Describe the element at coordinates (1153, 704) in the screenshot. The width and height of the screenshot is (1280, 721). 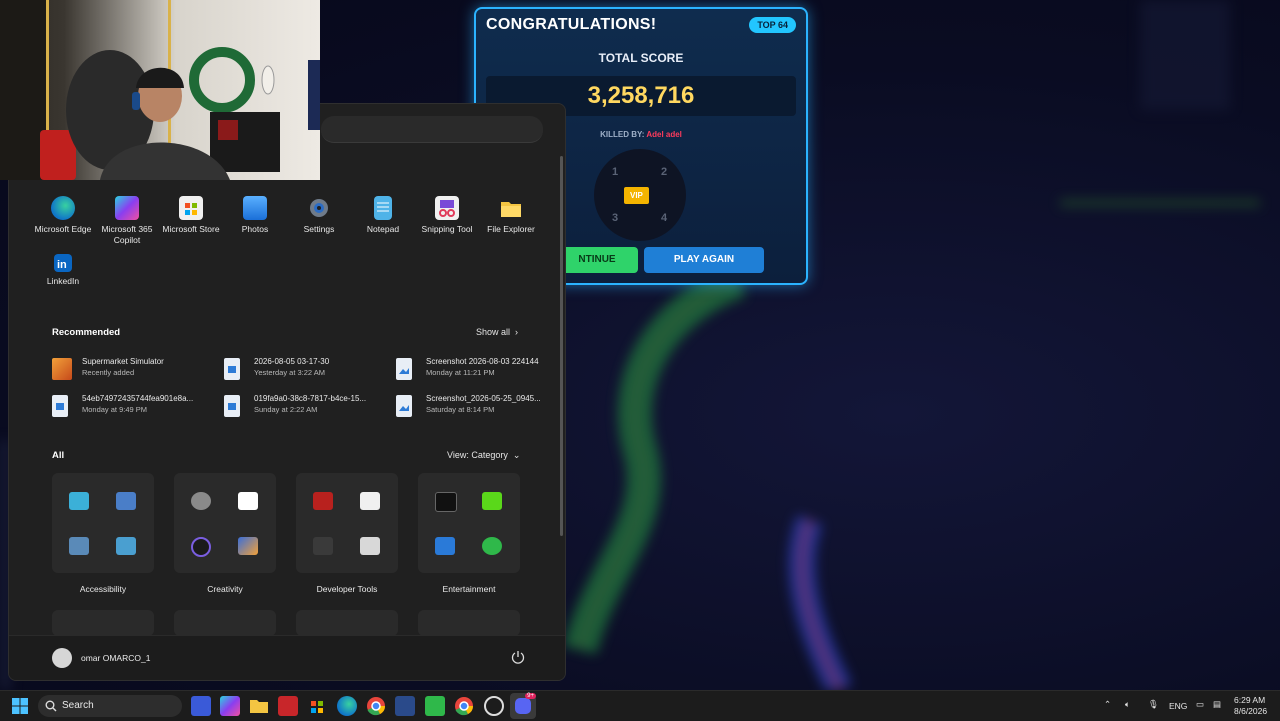
I see `microphone-icon: 🎙︎` at that location.